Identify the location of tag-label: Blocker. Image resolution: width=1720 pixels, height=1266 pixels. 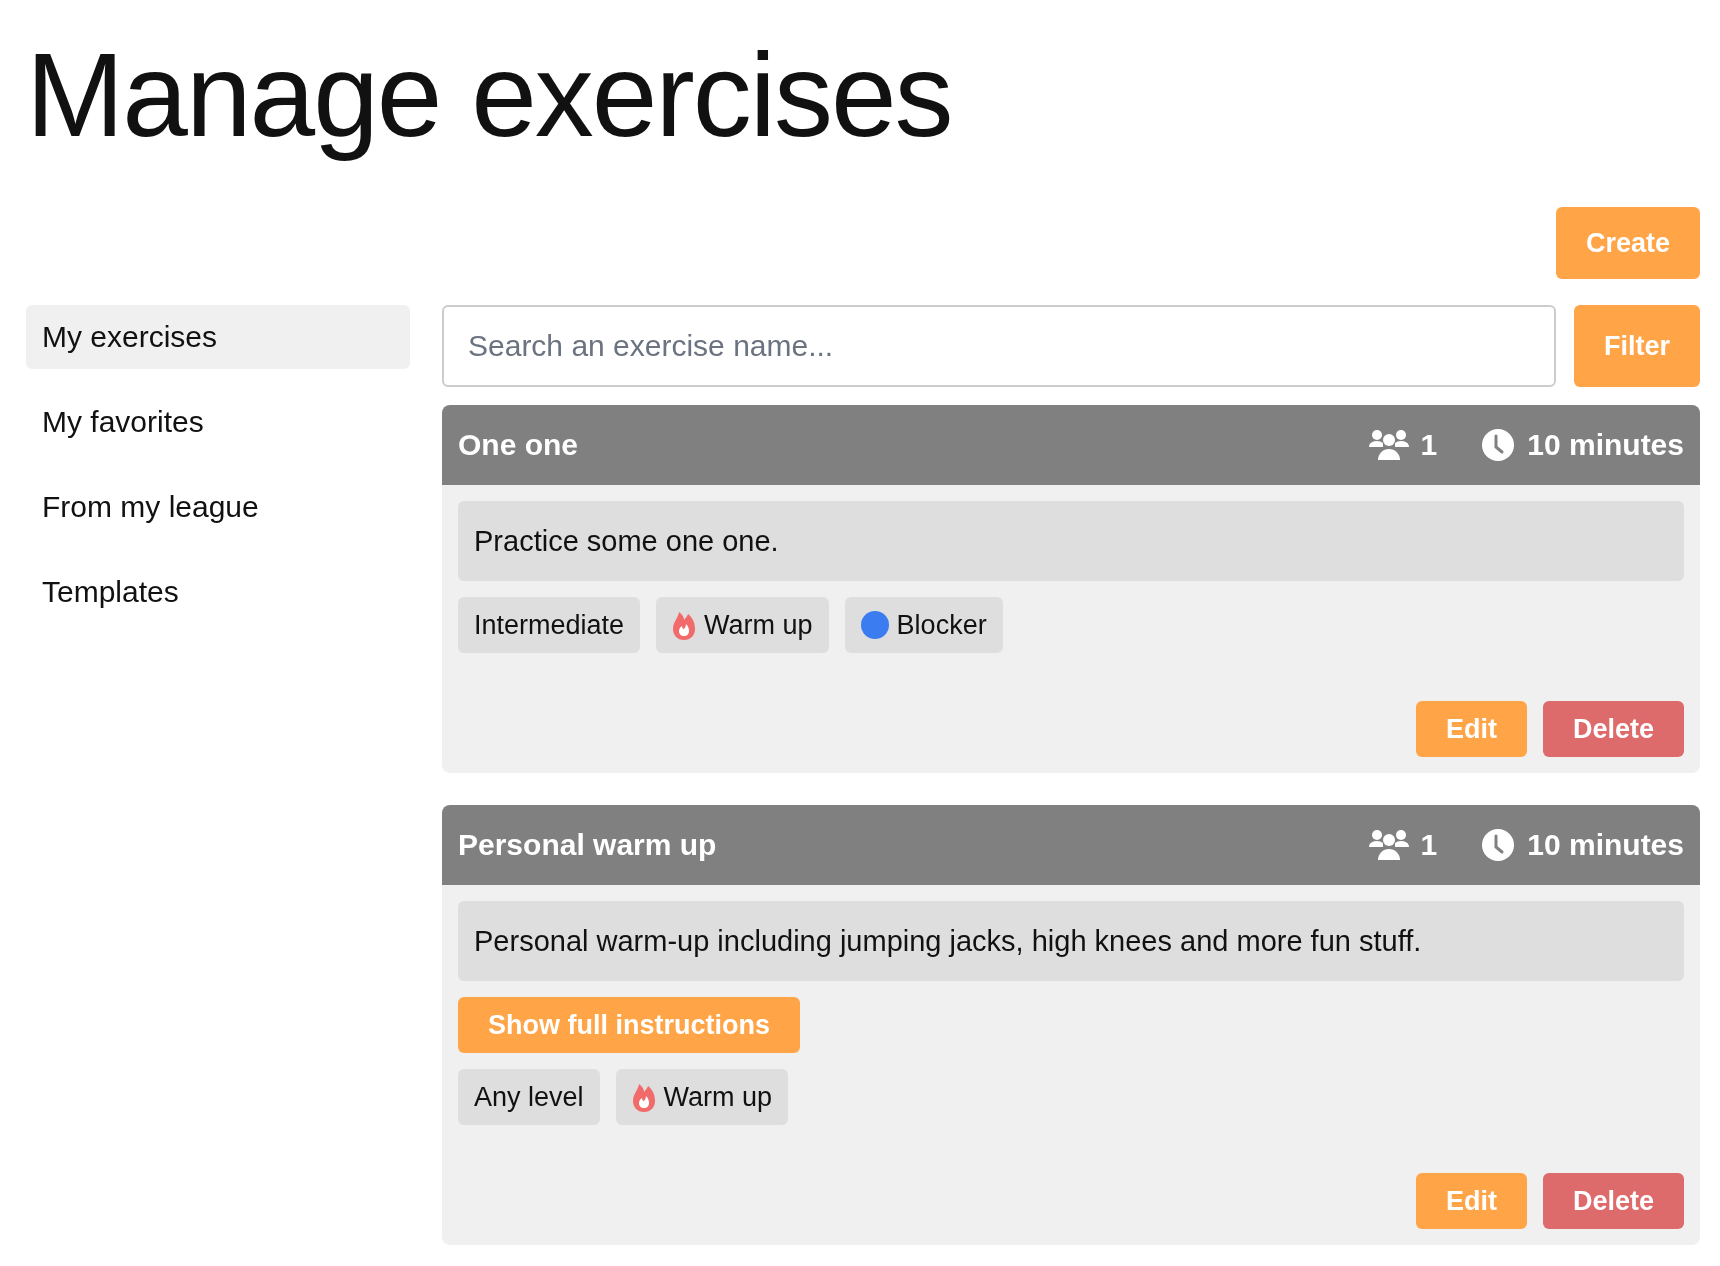
(941, 625).